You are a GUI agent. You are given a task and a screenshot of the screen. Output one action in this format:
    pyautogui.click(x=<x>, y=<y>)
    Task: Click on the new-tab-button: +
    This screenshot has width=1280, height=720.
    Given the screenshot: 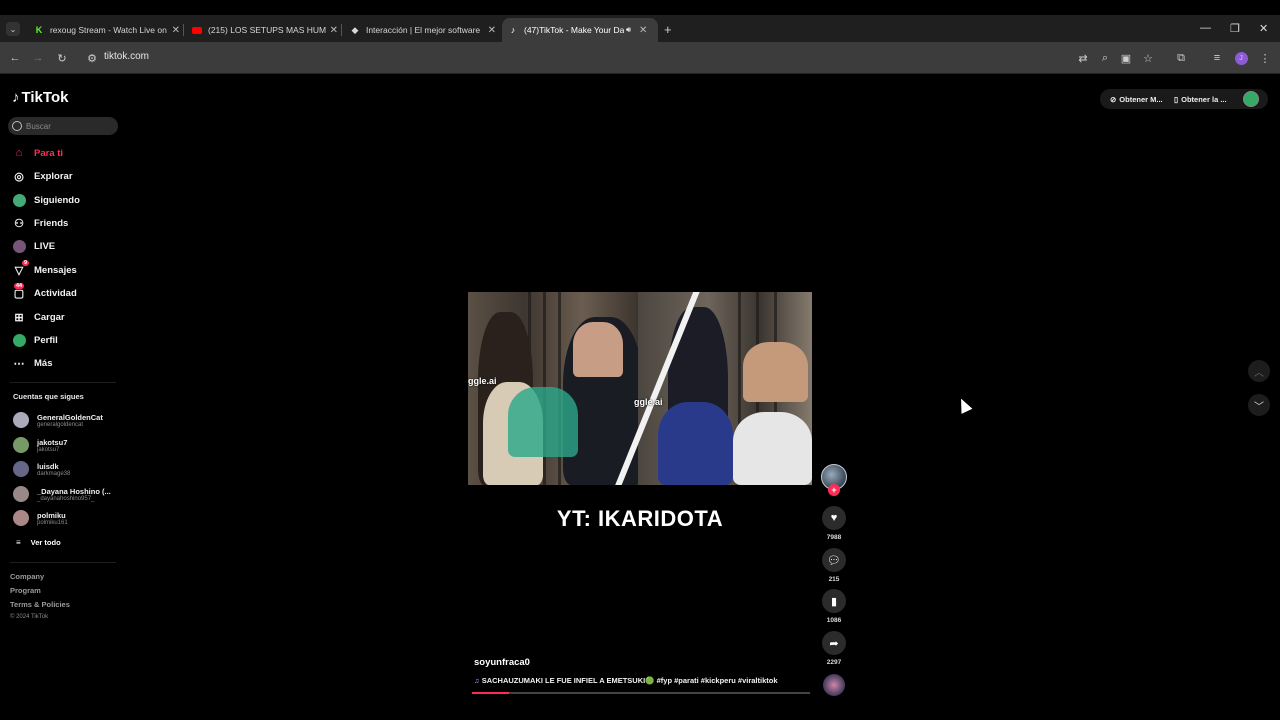 What is the action you would take?
    pyautogui.click(x=668, y=29)
    